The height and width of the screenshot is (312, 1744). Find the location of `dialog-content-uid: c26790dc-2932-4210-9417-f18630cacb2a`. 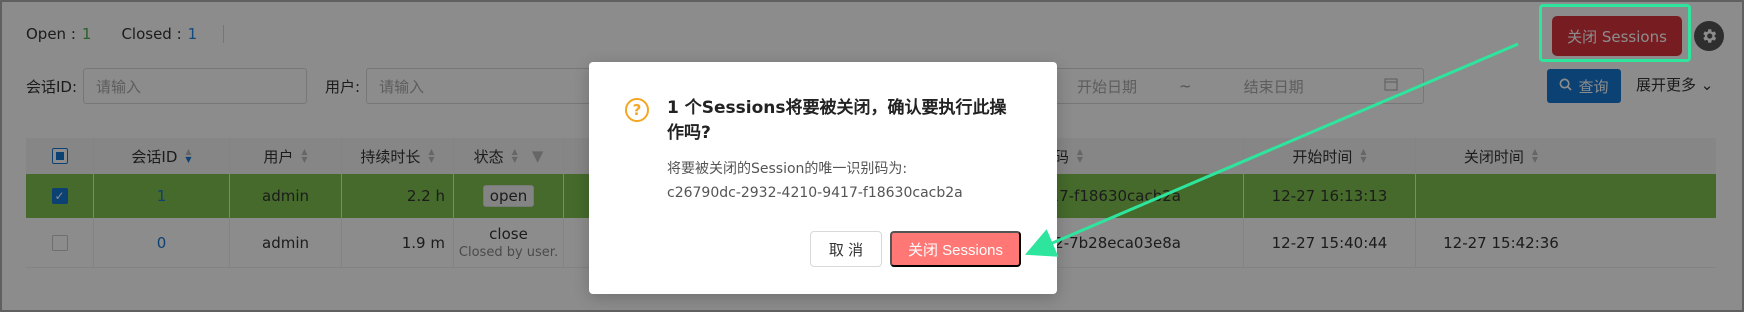

dialog-content-uid: c26790dc-2932-4210-9417-f18630cacb2a is located at coordinates (815, 193).